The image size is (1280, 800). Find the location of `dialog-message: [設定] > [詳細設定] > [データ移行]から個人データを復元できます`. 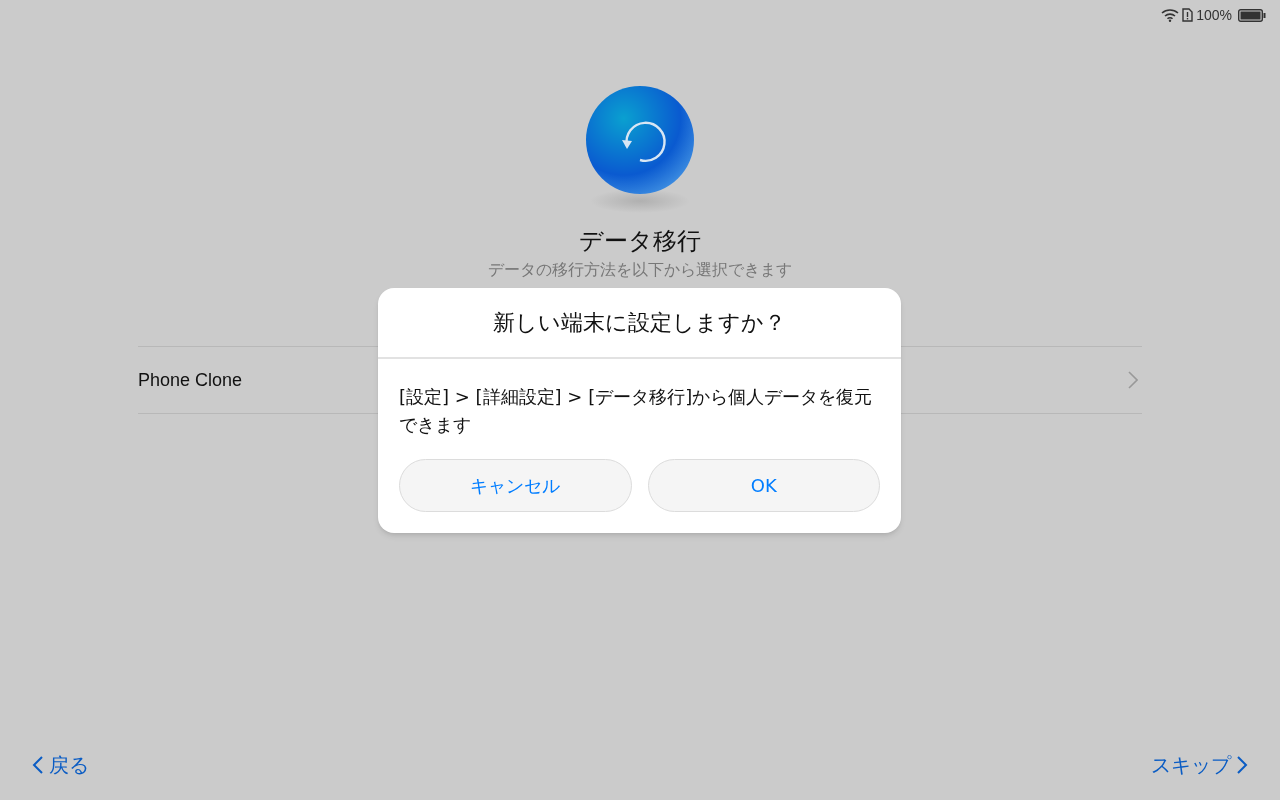

dialog-message: [設定] > [詳細設定] > [データ移行]から個人データを復元できます is located at coordinates (636, 411).